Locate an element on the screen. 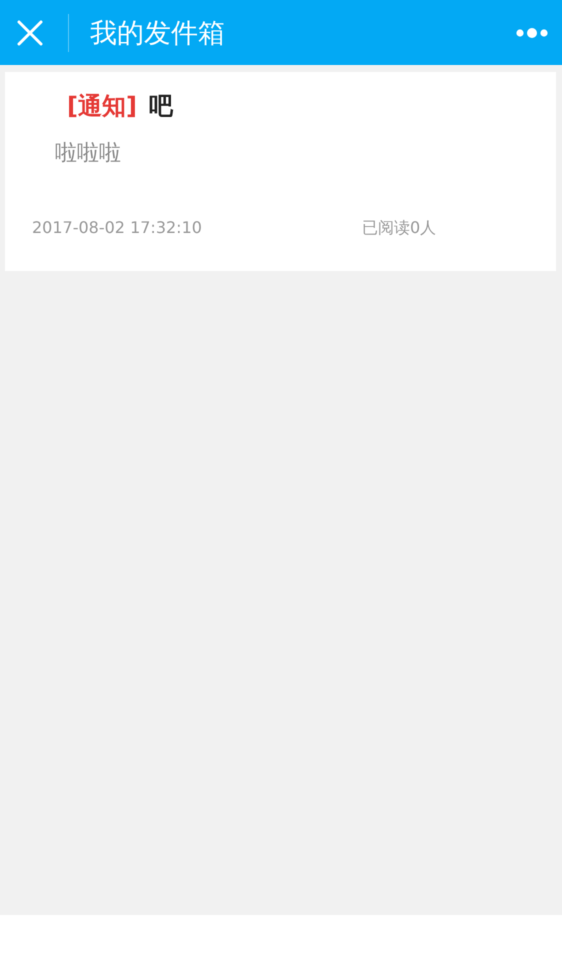 This screenshot has width=562, height=960. read-count: 已阅读0人 is located at coordinates (399, 228).